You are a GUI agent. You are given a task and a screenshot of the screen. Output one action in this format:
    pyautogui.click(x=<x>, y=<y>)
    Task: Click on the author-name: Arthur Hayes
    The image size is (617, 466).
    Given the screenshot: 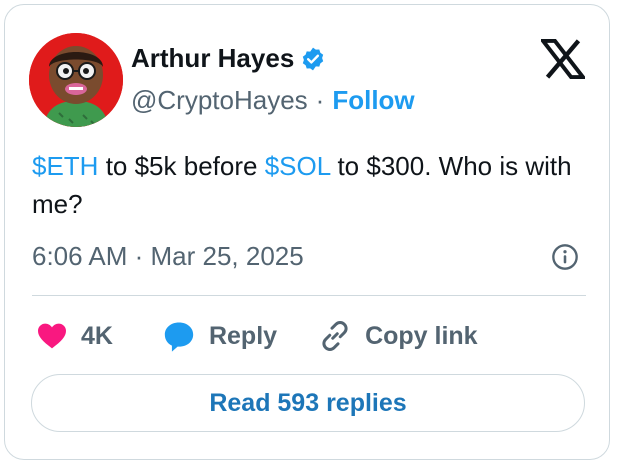 What is the action you would take?
    pyautogui.click(x=212, y=58)
    